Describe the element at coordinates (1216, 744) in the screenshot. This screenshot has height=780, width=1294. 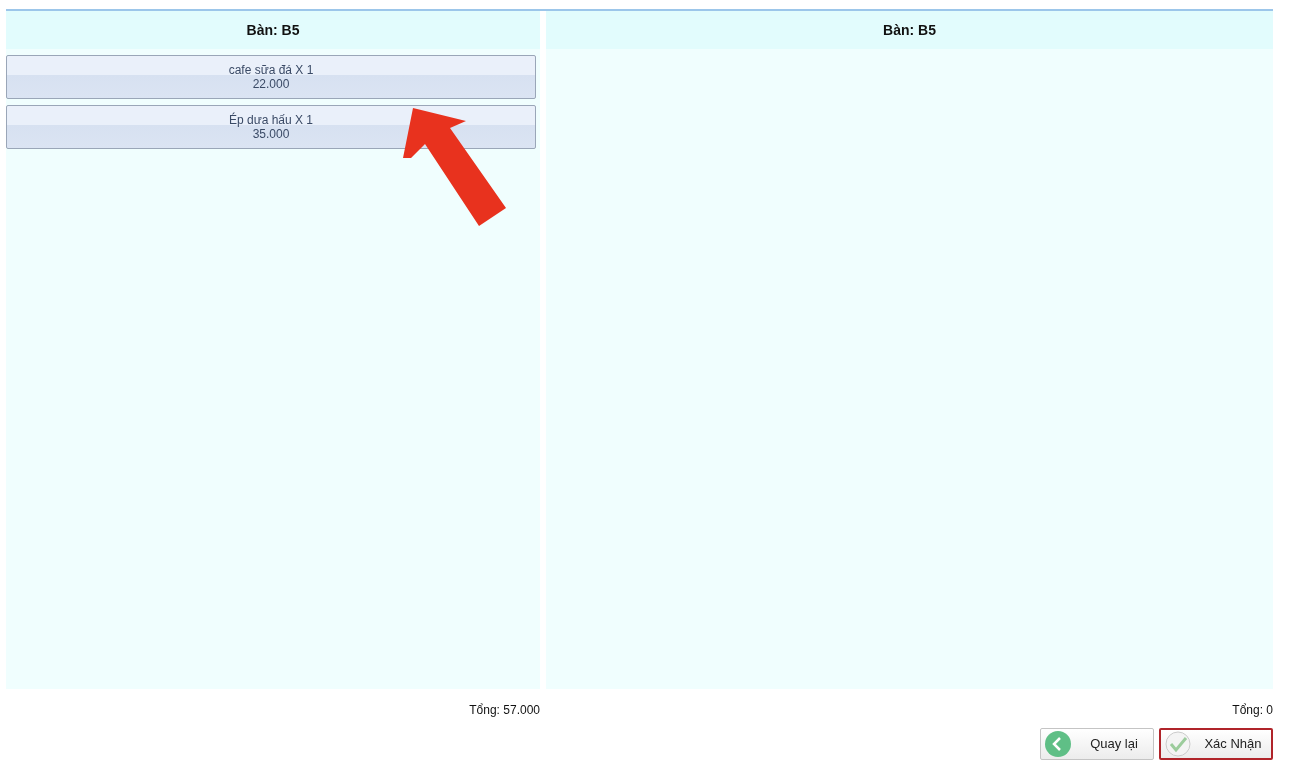
I see `confirm-button: Xác Nhận` at that location.